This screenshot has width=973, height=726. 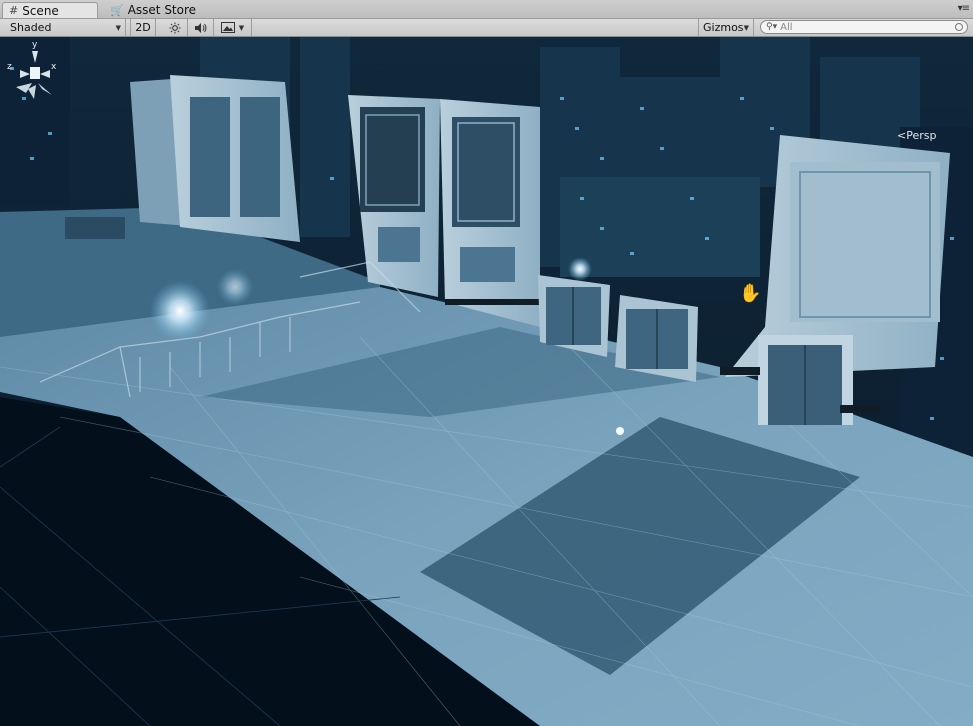 What do you see at coordinates (227, 27) in the screenshot?
I see `image-icon` at bounding box center [227, 27].